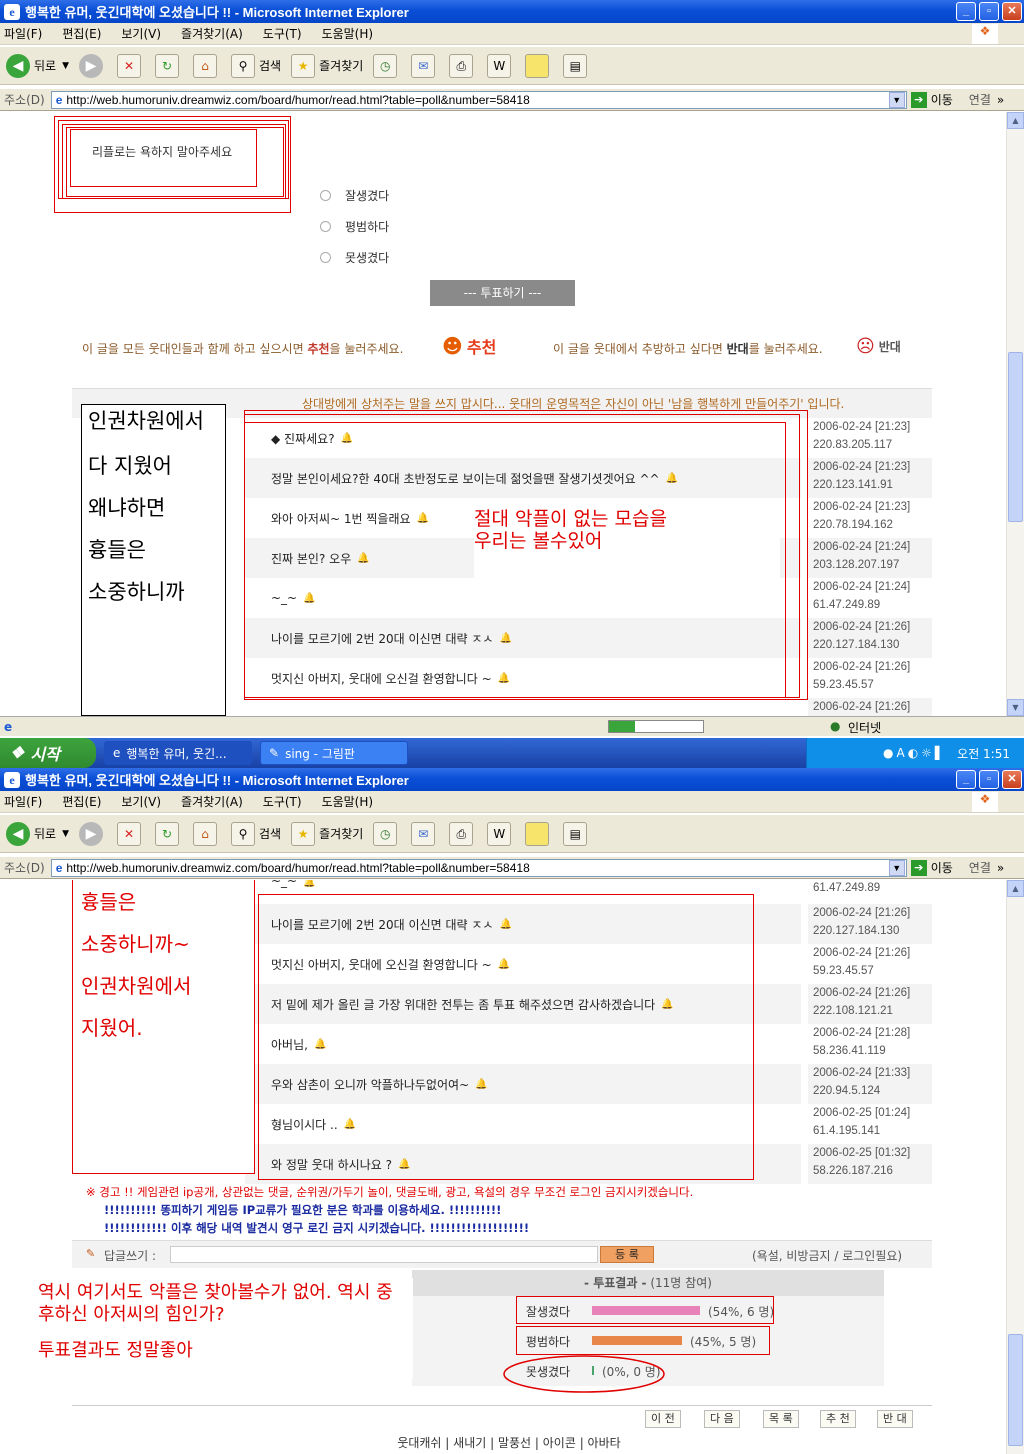 Image resolution: width=1024 pixels, height=1454 pixels. Describe the element at coordinates (627, 1254) in the screenshot. I see `submit-button: 등 록` at that location.